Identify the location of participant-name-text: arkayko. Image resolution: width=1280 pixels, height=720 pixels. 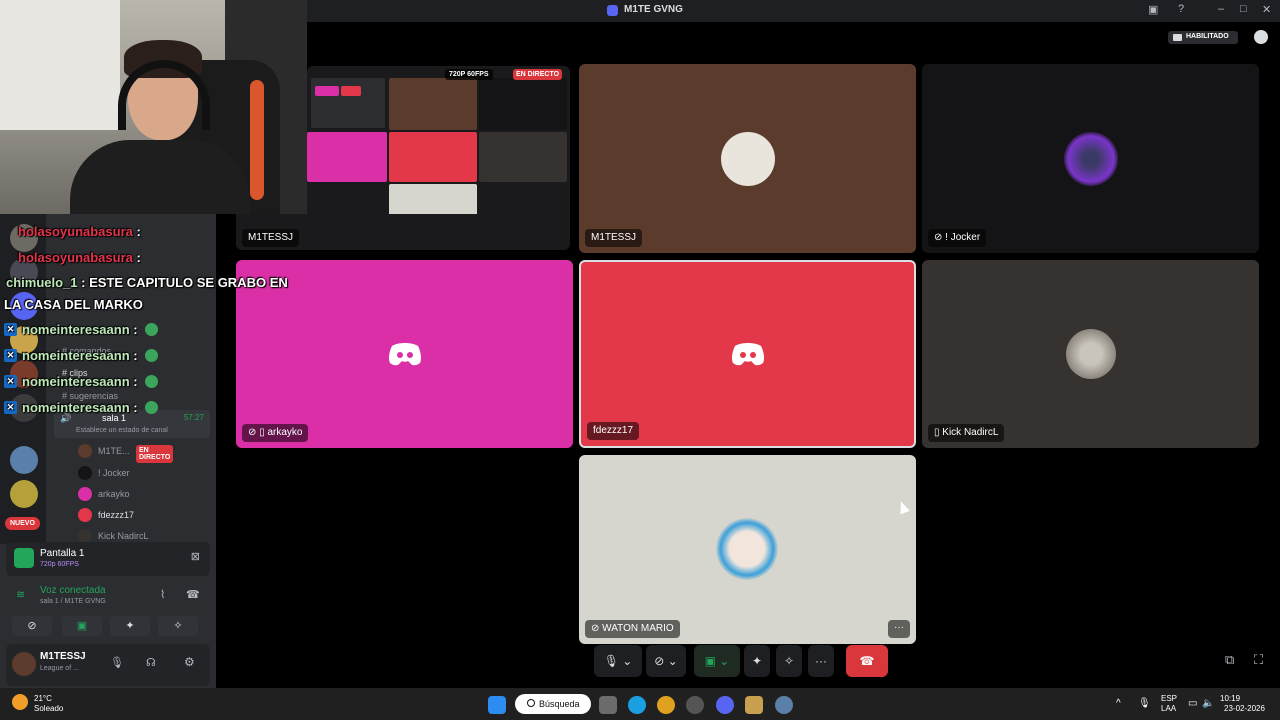
(285, 432).